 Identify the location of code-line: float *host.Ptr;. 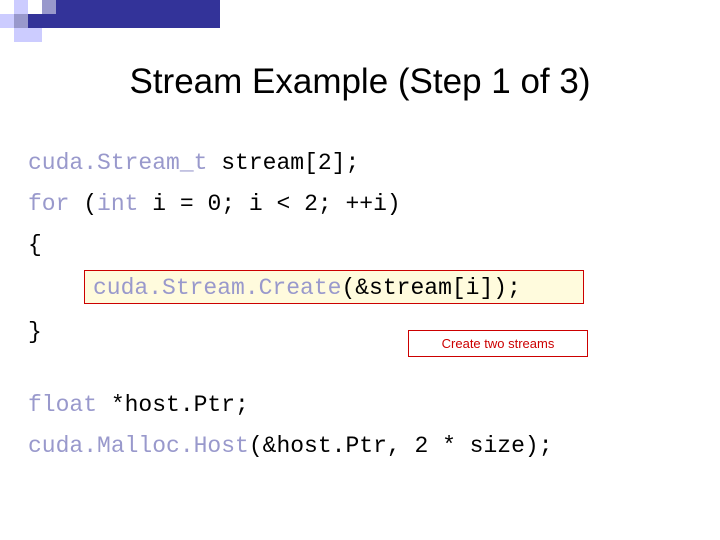
(363, 405).